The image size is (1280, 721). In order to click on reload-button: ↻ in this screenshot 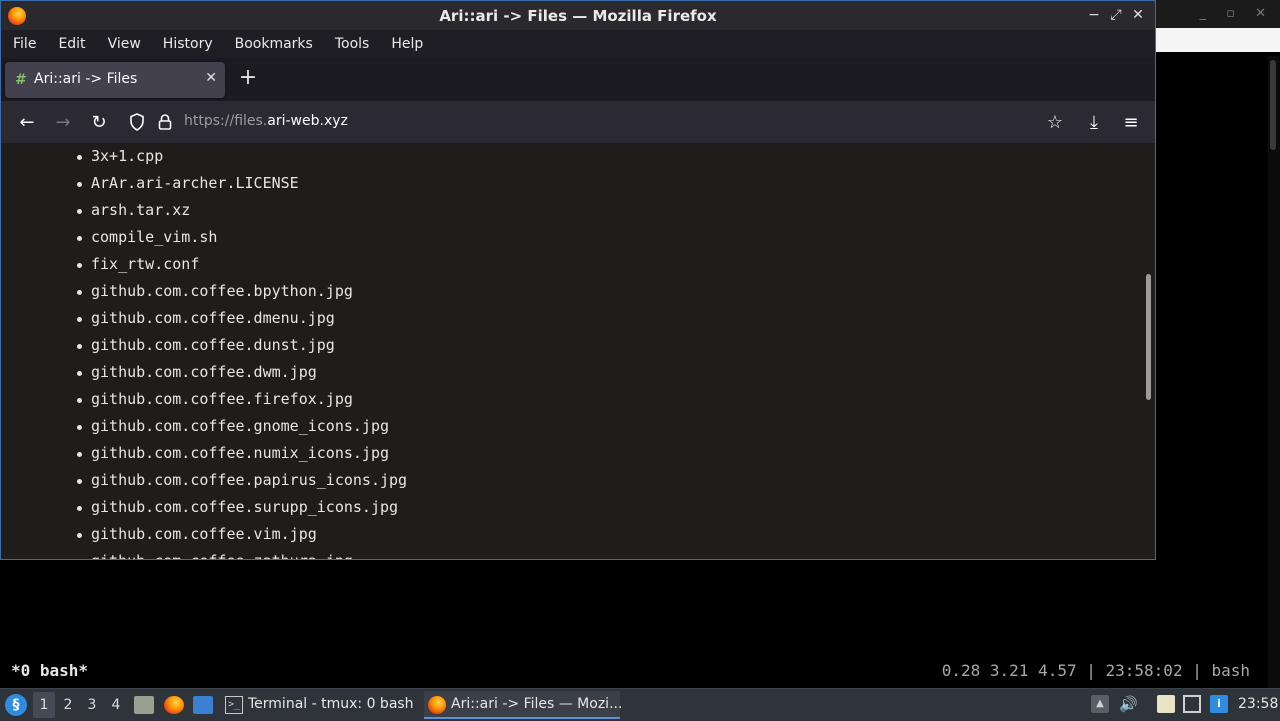, I will do `click(99, 122)`.